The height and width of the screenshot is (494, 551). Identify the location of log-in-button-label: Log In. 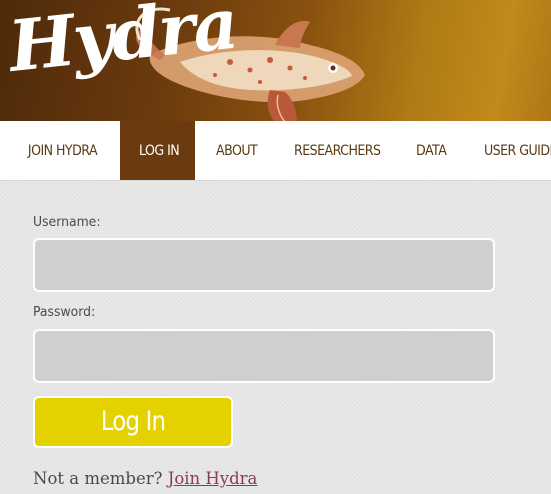
(133, 421).